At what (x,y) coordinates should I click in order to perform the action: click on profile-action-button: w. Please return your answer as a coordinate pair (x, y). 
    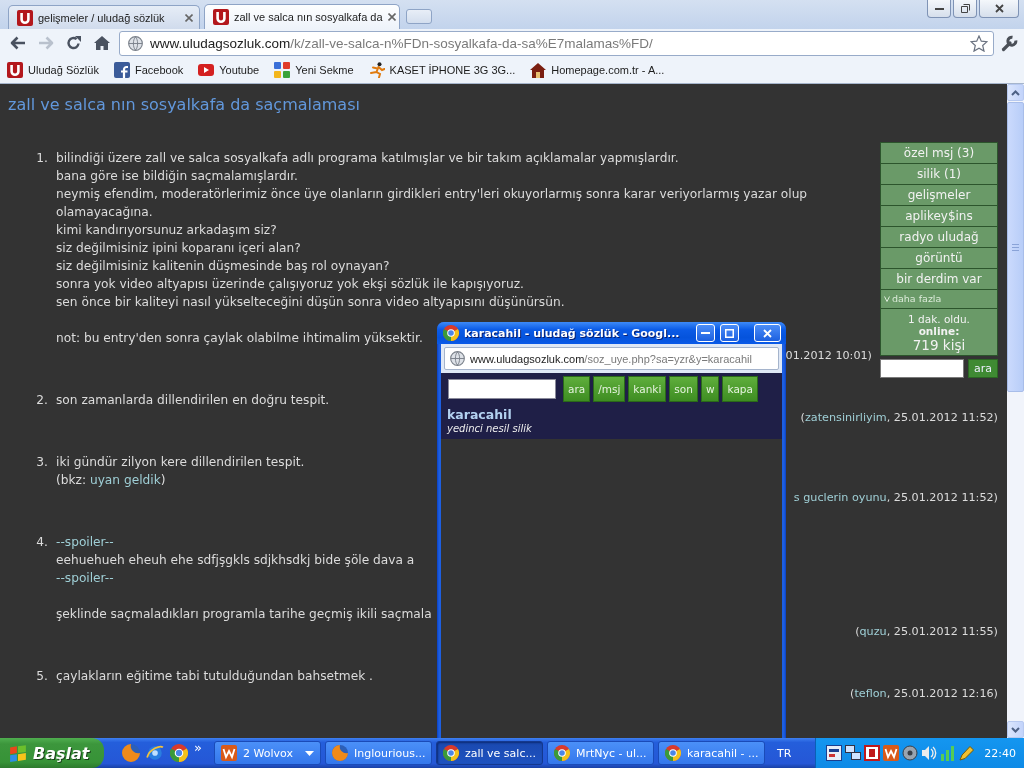
    Looking at the image, I should click on (710, 389).